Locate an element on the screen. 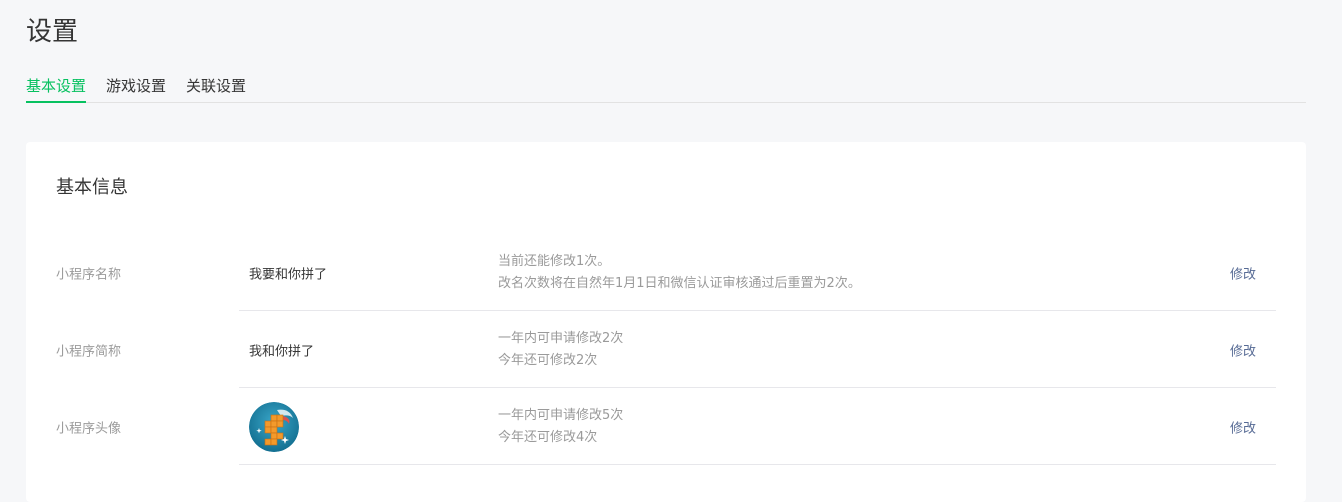  tab-related-settings: 关联设置 is located at coordinates (216, 87).